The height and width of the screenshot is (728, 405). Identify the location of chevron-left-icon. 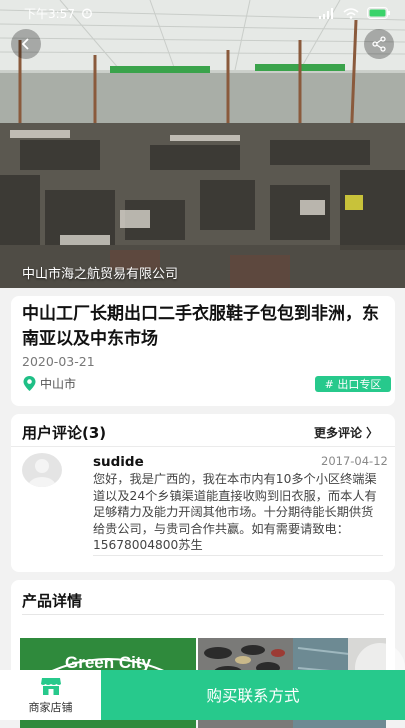
(25, 44).